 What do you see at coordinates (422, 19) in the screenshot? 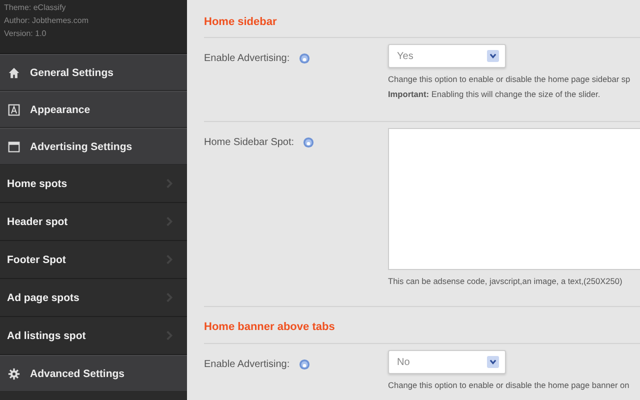
I see `section-heading: Home sidebar` at bounding box center [422, 19].